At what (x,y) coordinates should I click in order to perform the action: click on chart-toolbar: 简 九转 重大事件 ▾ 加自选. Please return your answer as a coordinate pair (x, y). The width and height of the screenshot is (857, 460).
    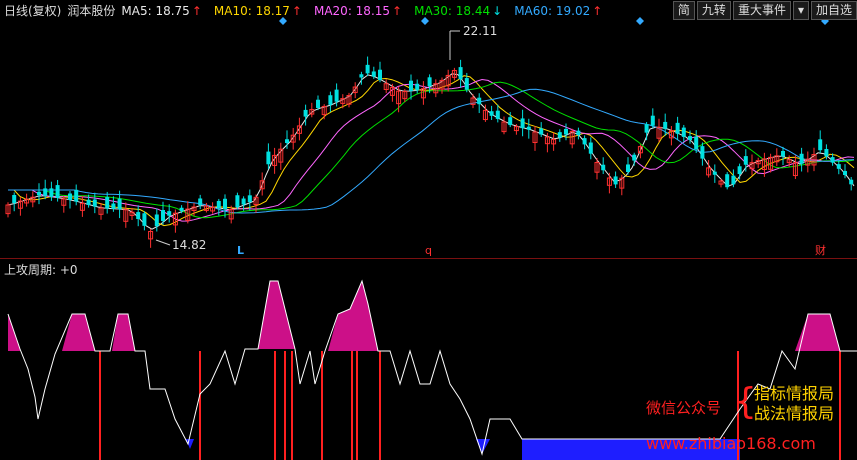
    Looking at the image, I should click on (764, 10).